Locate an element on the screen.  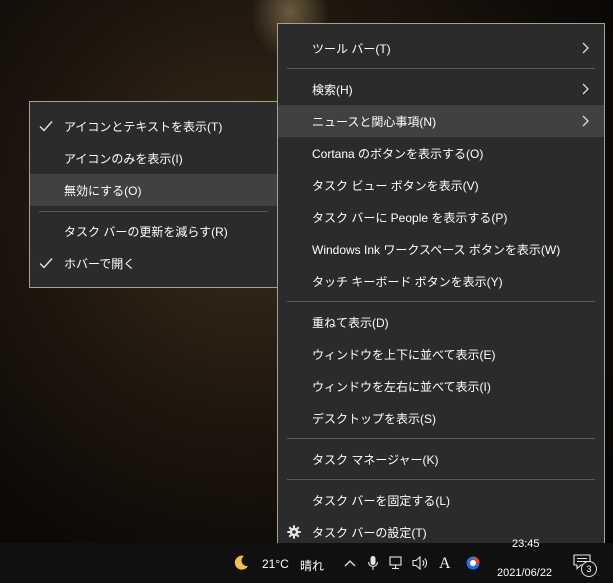
weather-widget: 21°C 晴れ is located at coordinates (280, 564).